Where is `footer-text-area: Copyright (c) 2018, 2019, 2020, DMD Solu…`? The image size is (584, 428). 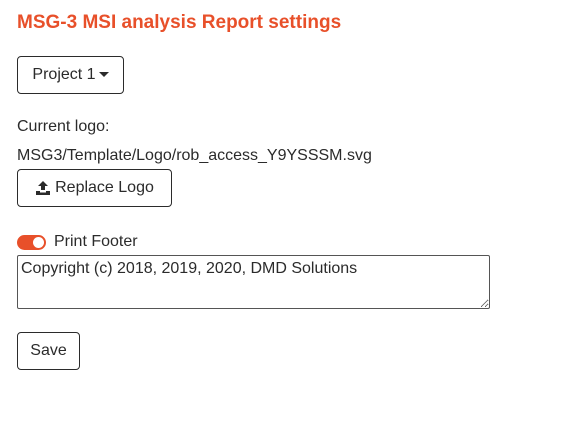 footer-text-area: Copyright (c) 2018, 2019, 2020, DMD Solu… is located at coordinates (253, 282).